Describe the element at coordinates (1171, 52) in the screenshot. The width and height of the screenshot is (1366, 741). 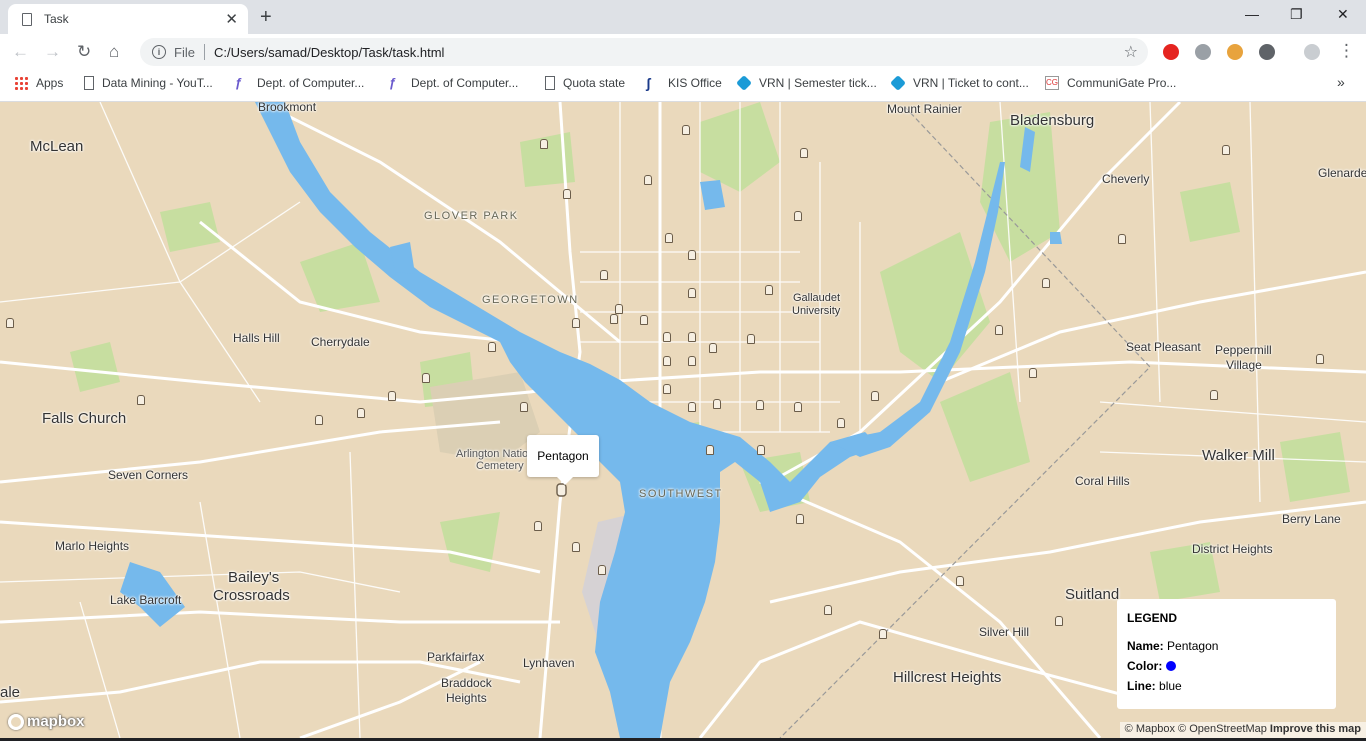
I see `opera-extension-icon` at that location.